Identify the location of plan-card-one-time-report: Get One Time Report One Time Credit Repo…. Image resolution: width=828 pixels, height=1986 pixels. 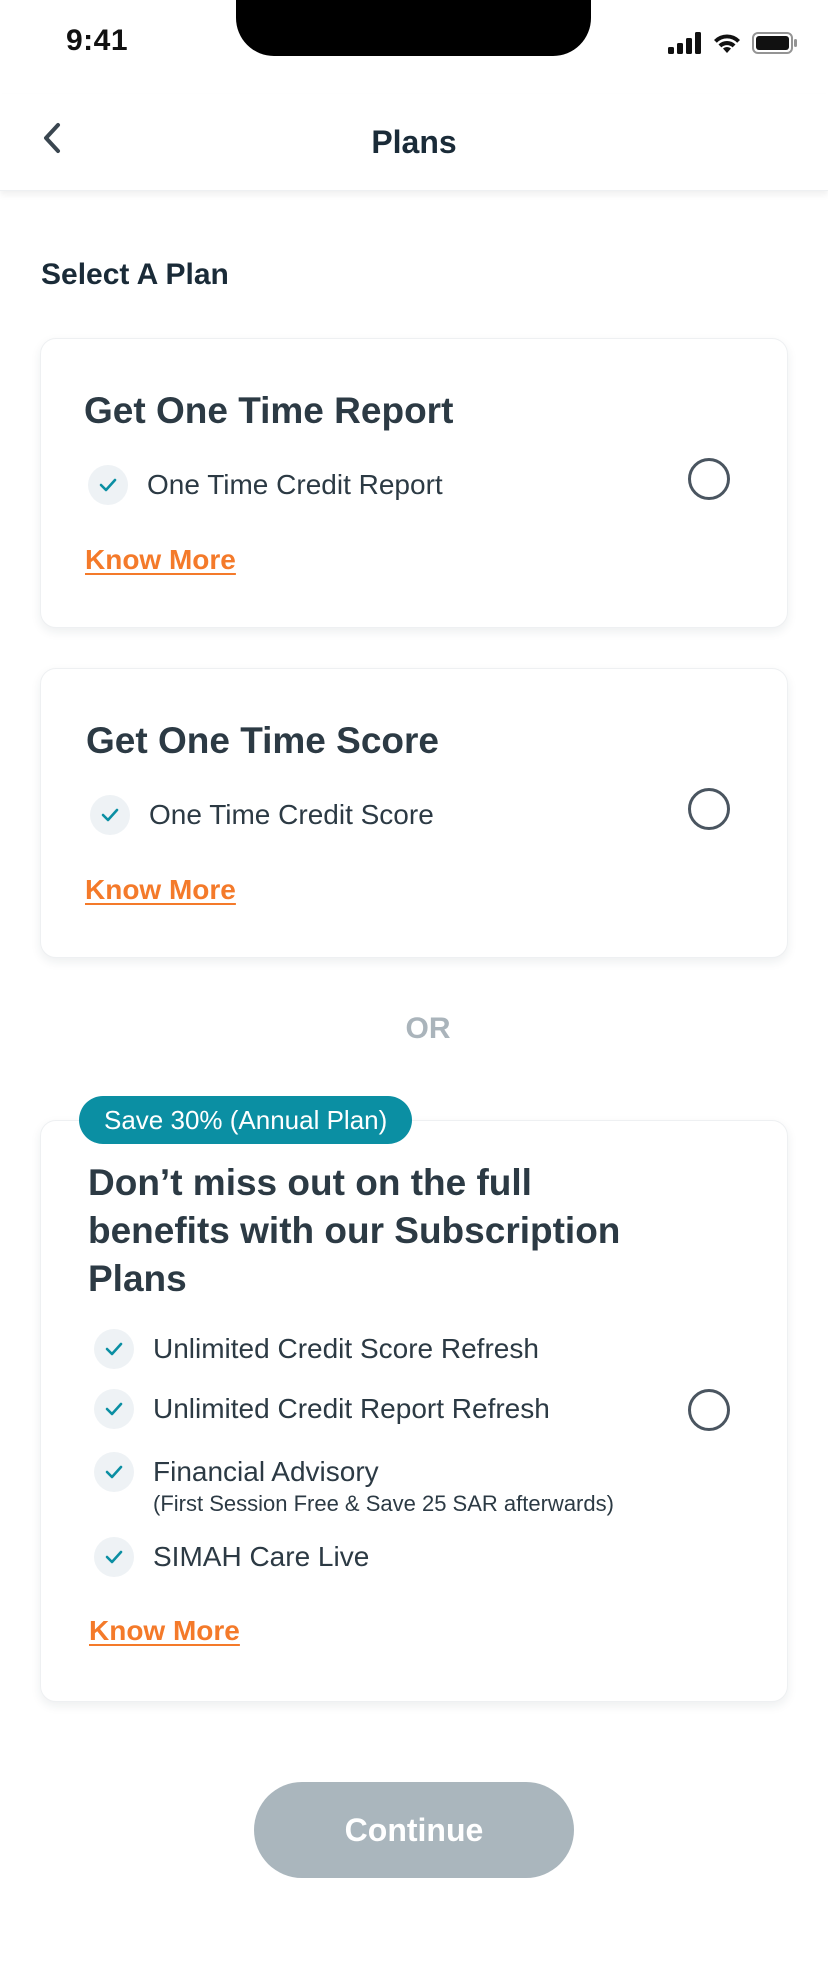
(414, 483).